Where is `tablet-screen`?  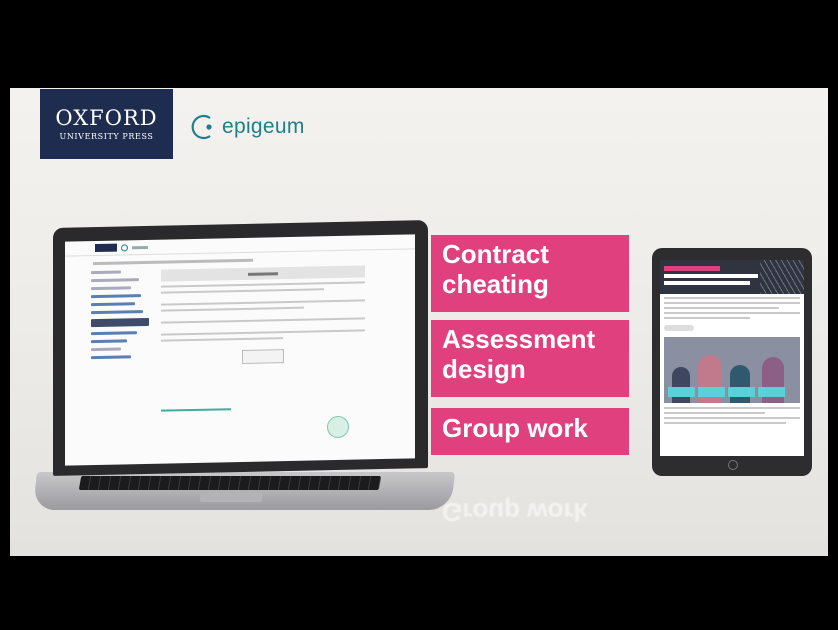 tablet-screen is located at coordinates (732, 358).